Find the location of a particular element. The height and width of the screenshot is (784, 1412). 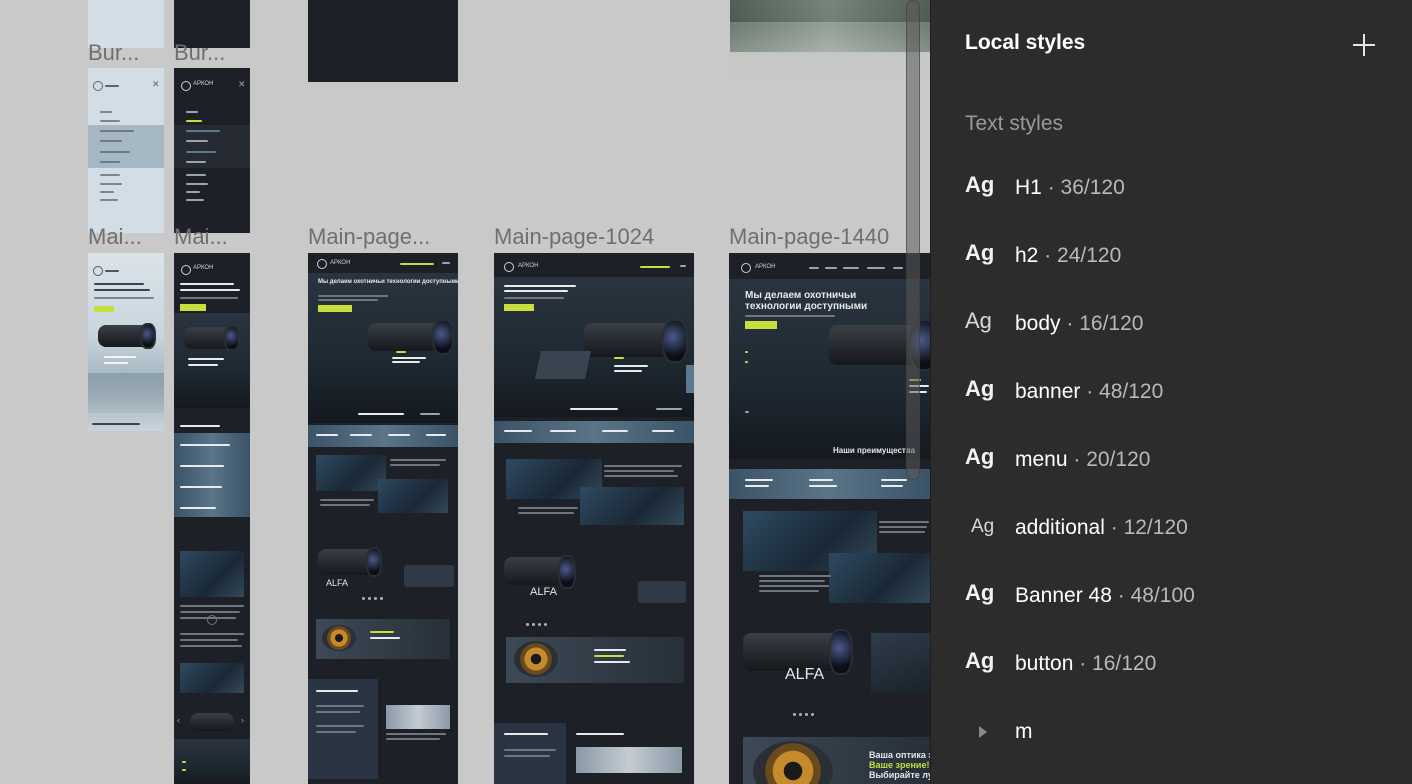

style-meta: · 24/120 is located at coordinates (1080, 255).